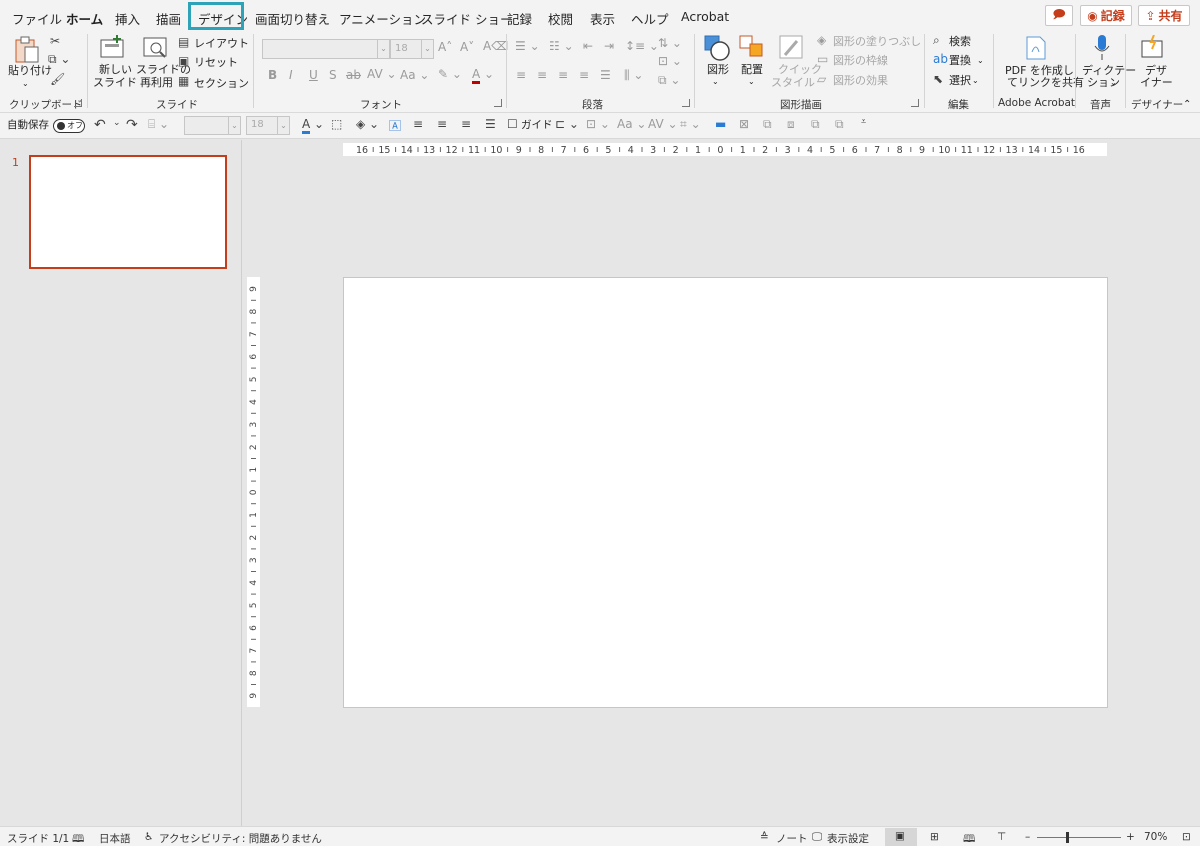 The width and height of the screenshot is (1200, 846). Describe the element at coordinates (78, 103) in the screenshot. I see `clipboard-launcher-icon` at that location.